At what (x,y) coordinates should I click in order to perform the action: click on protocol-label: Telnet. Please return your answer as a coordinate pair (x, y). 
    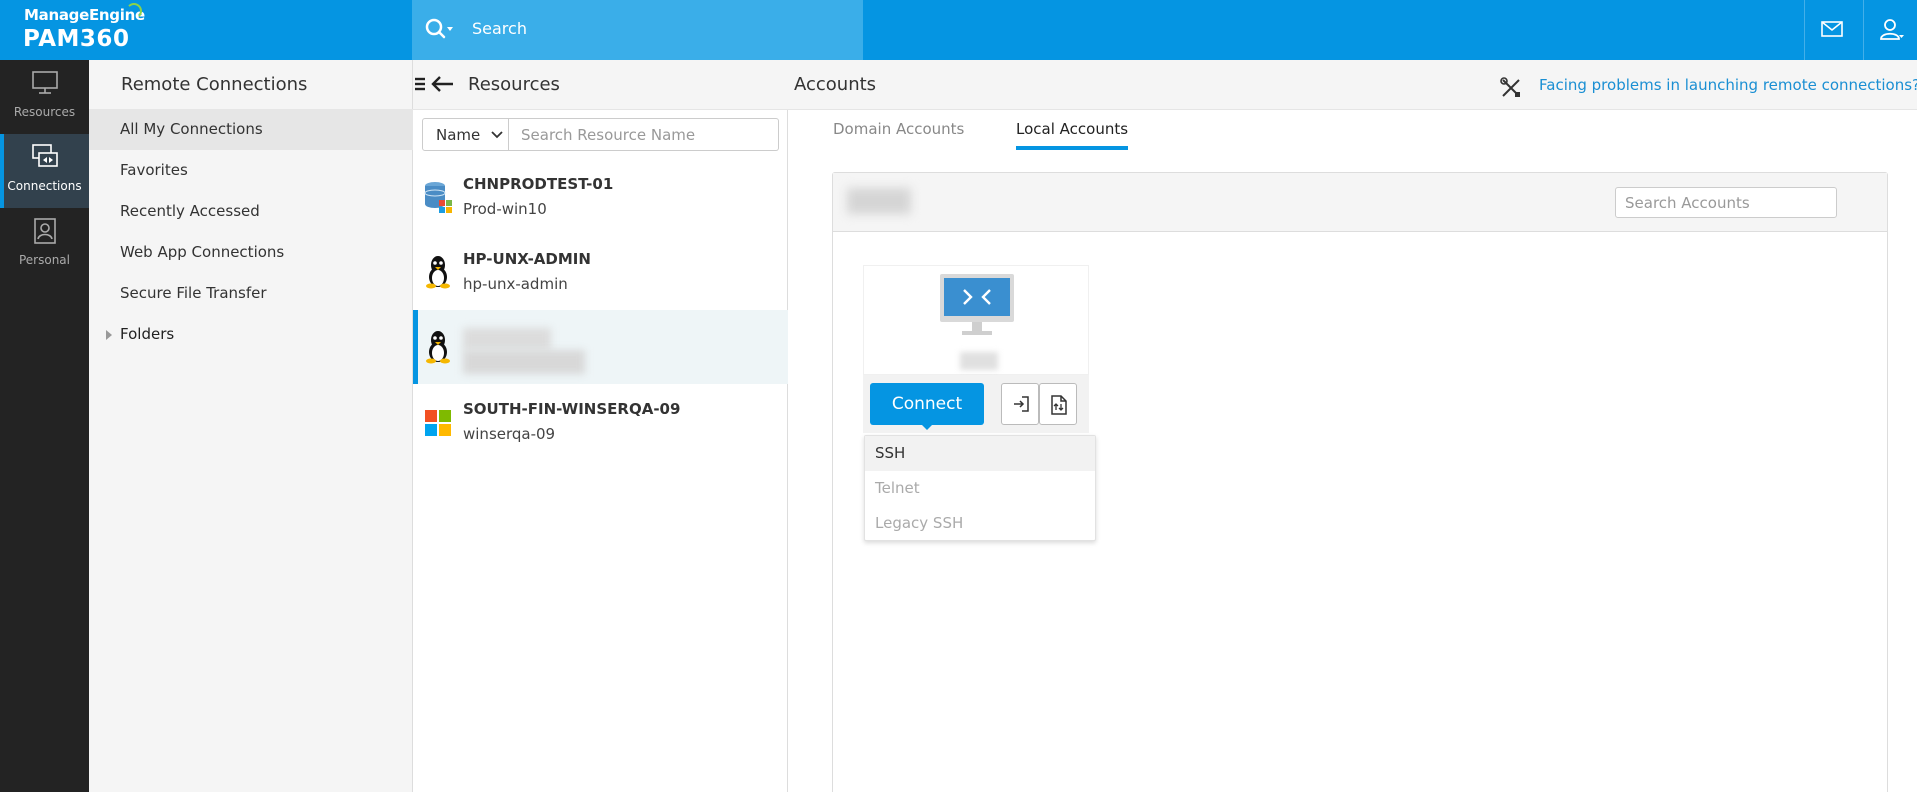
    Looking at the image, I should click on (897, 488).